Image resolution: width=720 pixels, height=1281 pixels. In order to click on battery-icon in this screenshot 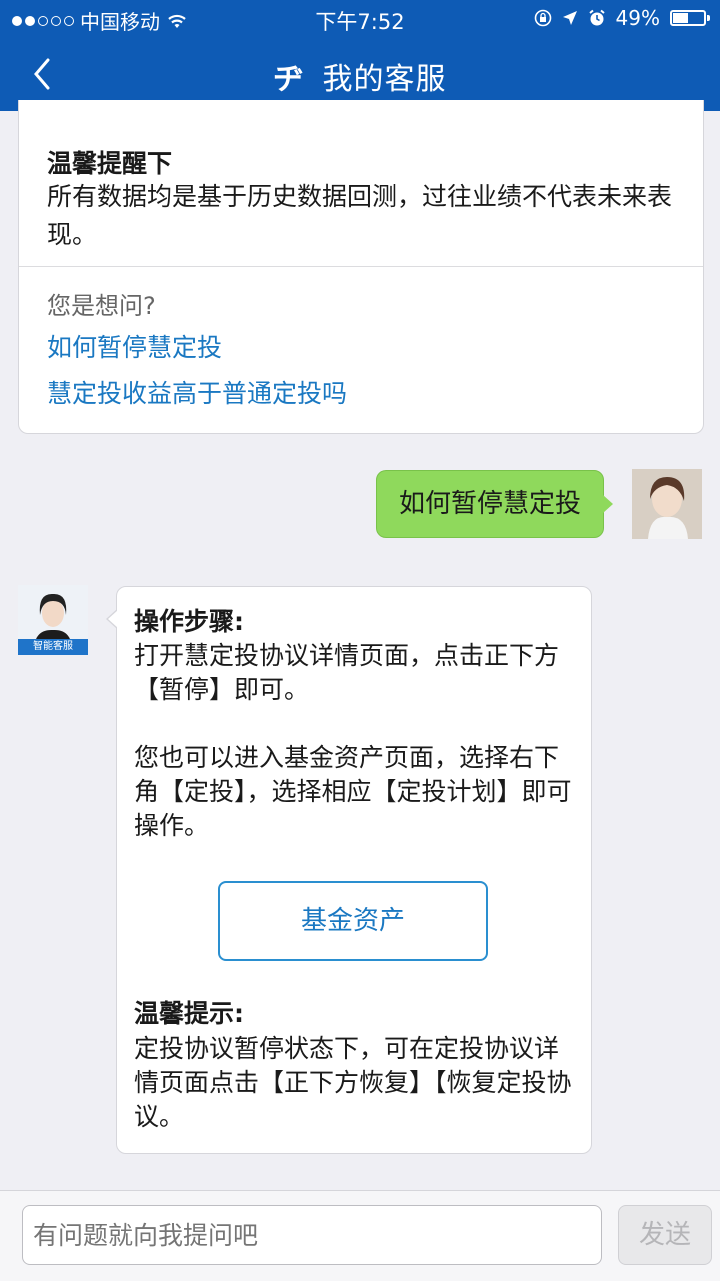, I will do `click(690, 18)`.